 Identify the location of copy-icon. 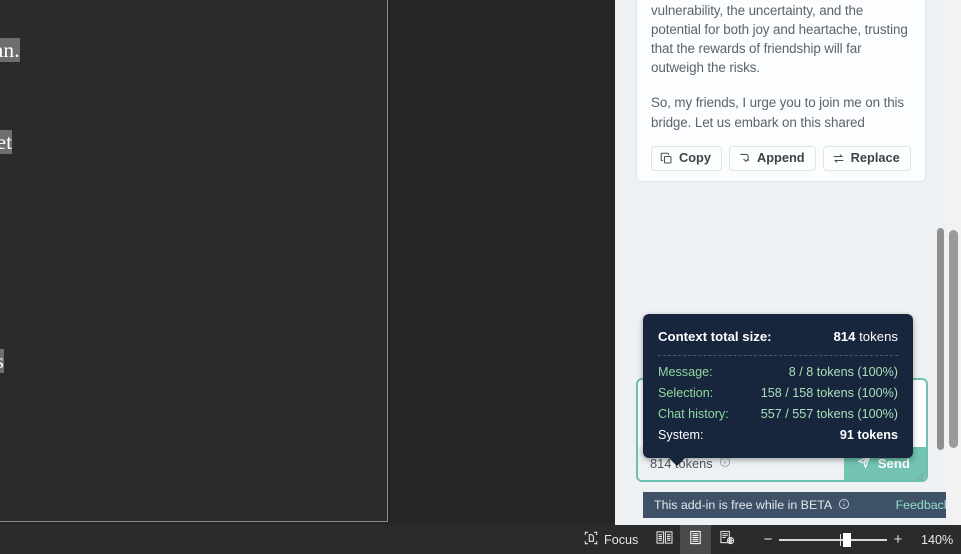
(666, 158).